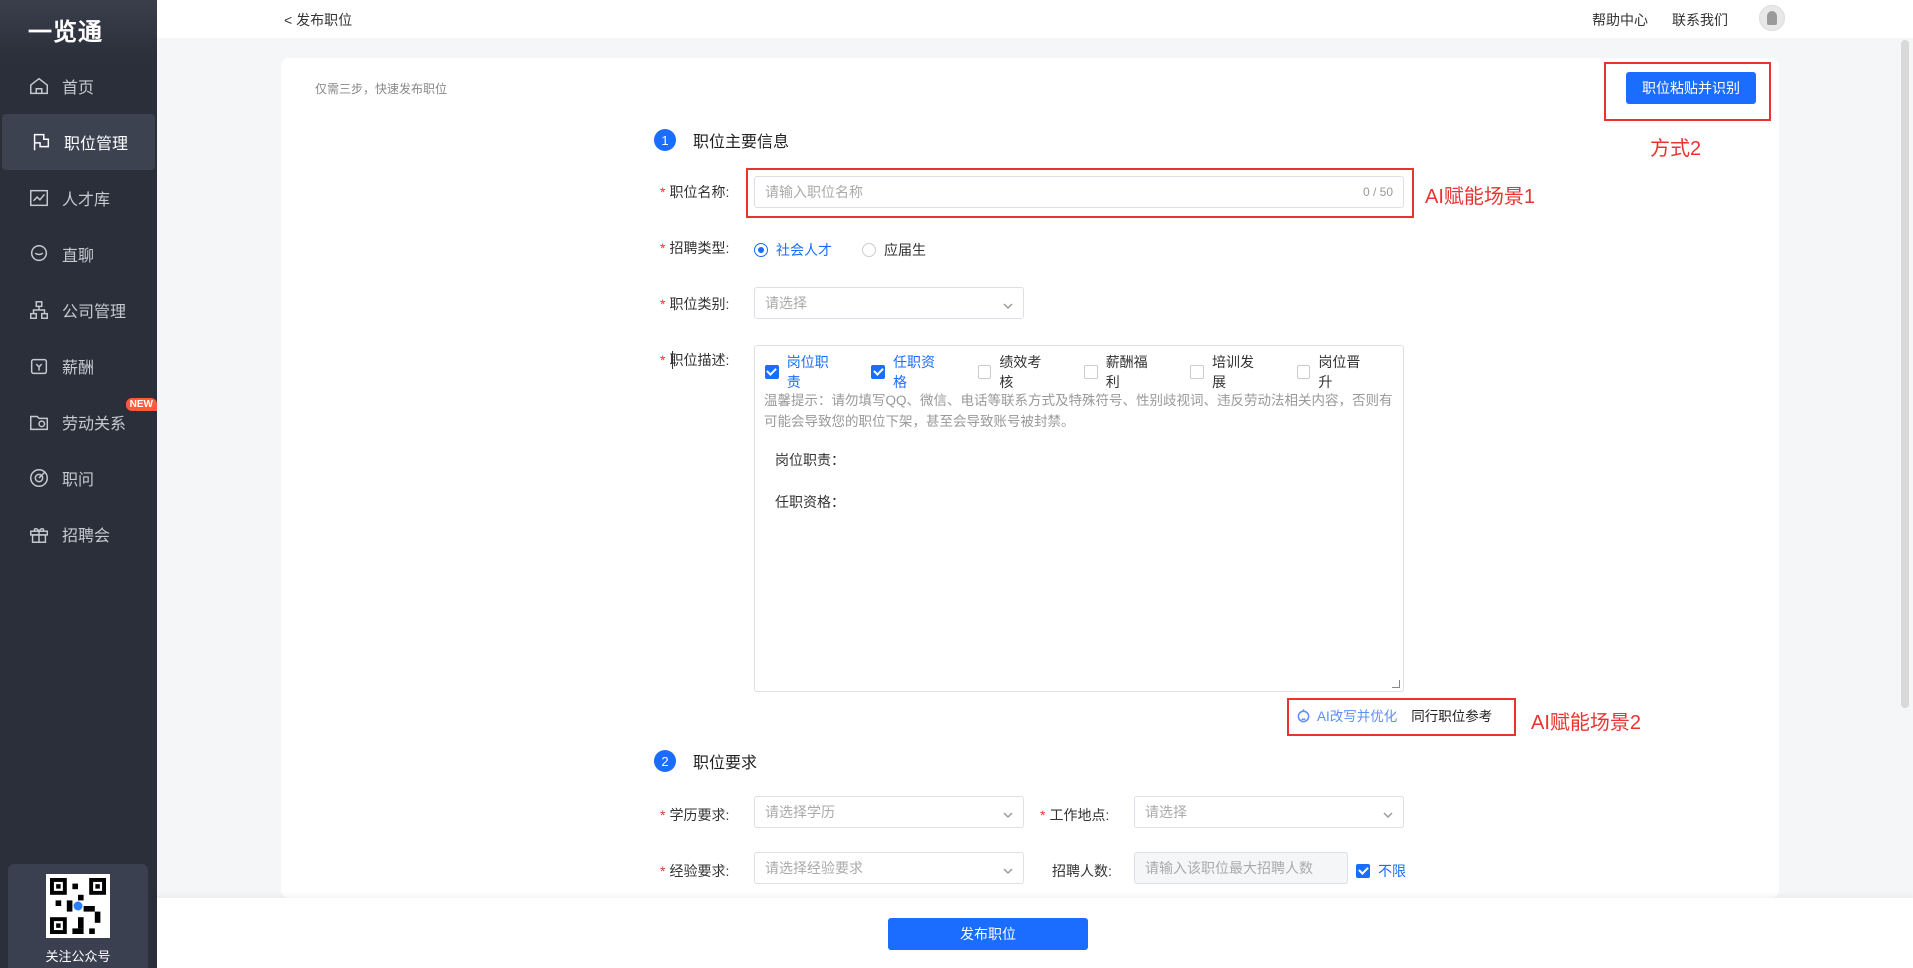  I want to click on step-number: 2, so click(665, 761).